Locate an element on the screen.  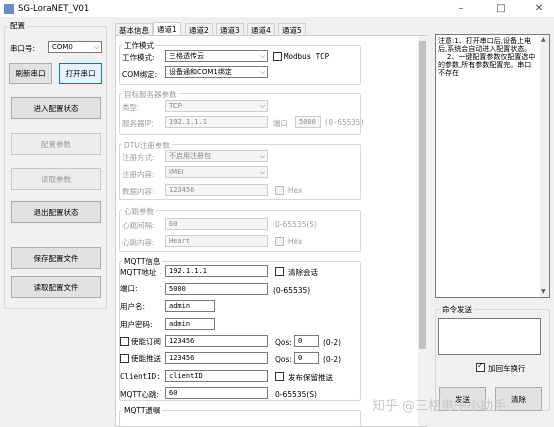
enable-subscribe-checkbox is located at coordinates (124, 341).